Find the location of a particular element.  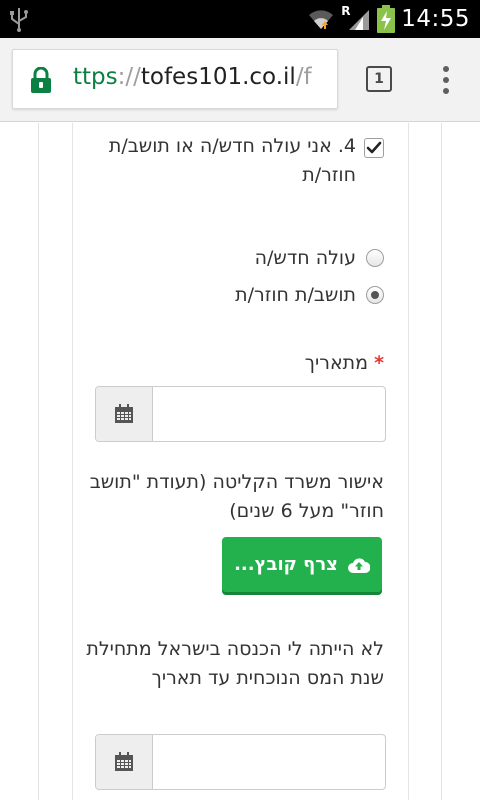

tab-count: 1 is located at coordinates (379, 79).